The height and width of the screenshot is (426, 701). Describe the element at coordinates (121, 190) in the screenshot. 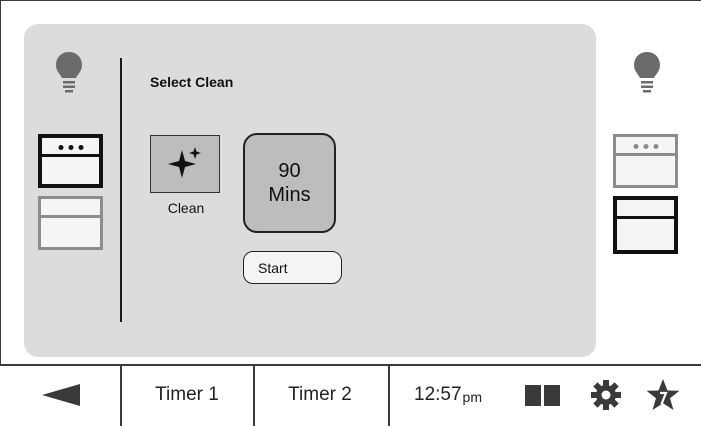

I see `vertical-divider` at that location.